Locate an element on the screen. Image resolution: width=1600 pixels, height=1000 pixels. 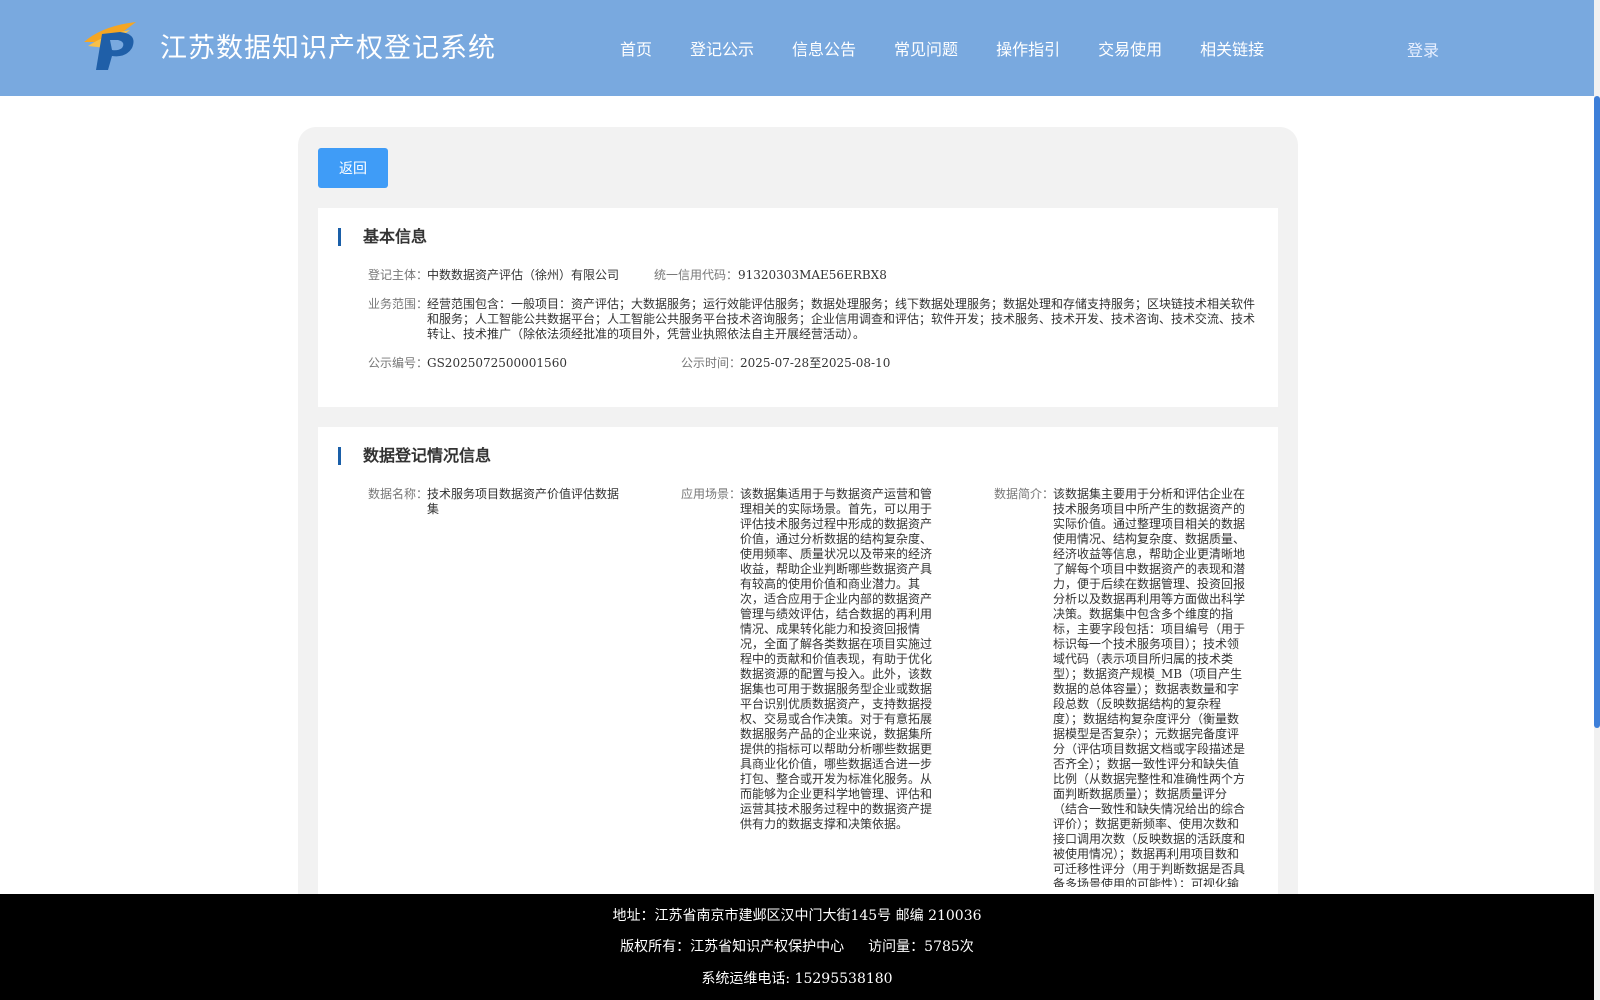
business-scope-label: 业务范围： is located at coordinates (398, 304).